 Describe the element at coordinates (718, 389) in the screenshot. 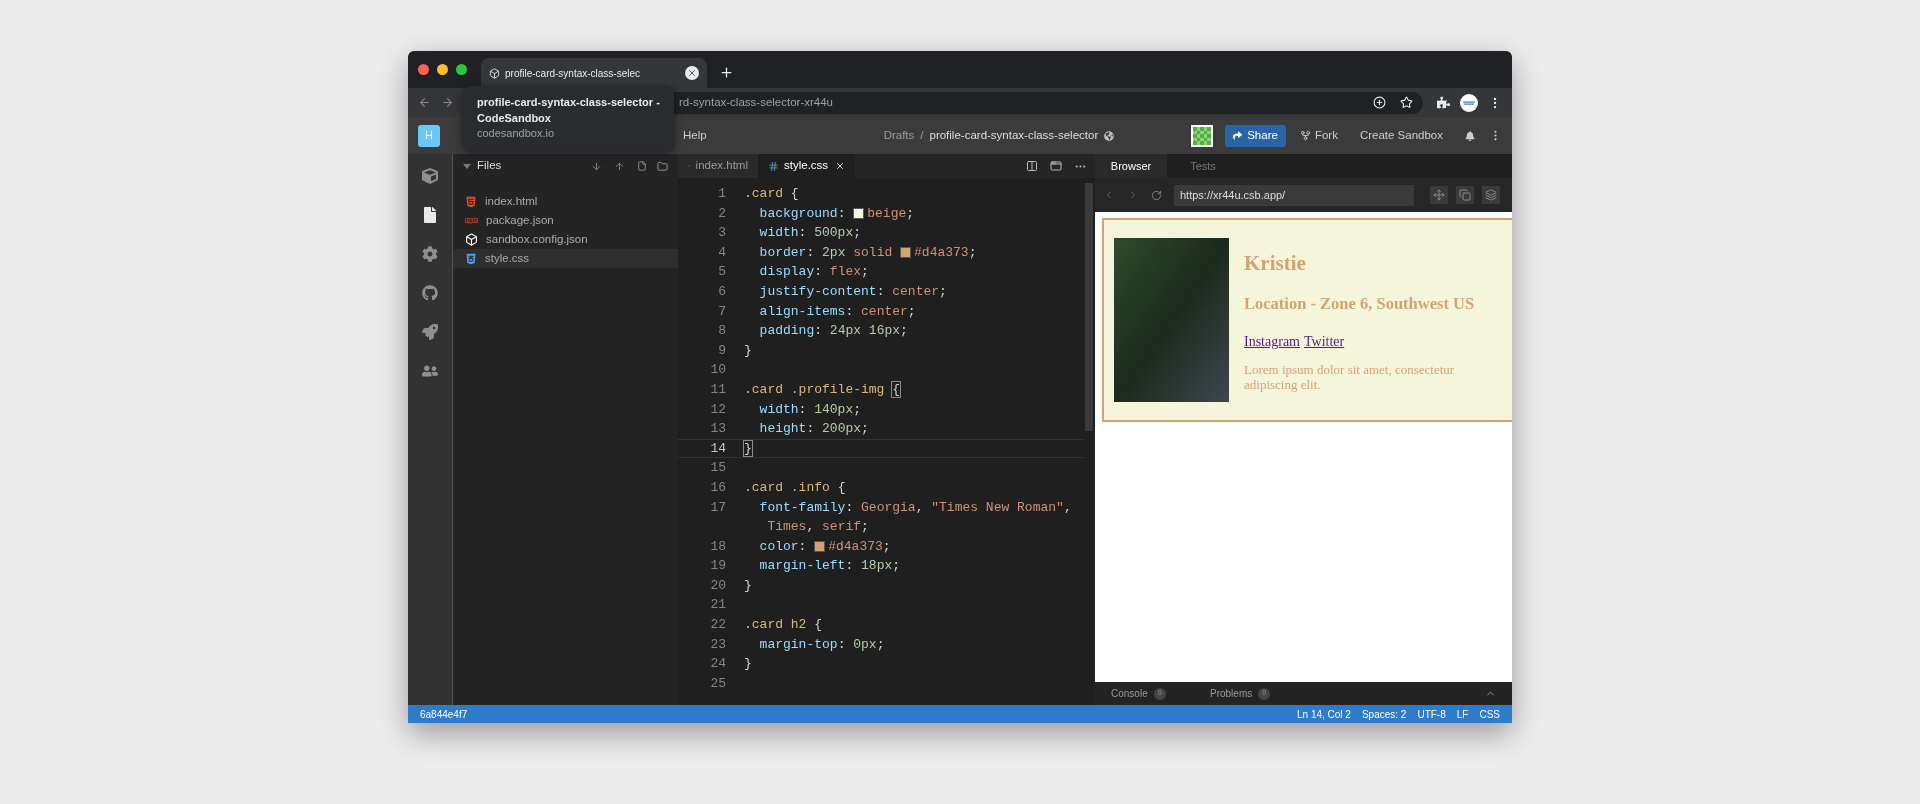

I see `line-number: 11` at that location.